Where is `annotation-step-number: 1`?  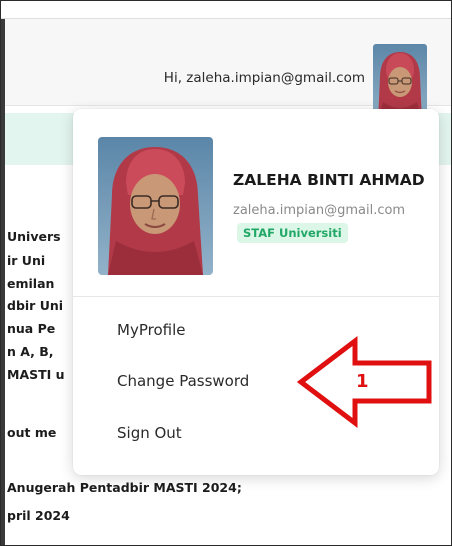 annotation-step-number: 1 is located at coordinates (362, 381).